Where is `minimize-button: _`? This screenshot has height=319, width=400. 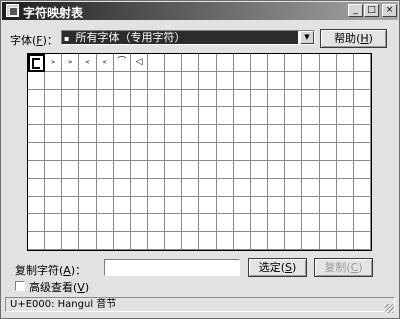
minimize-button: _ is located at coordinates (355, 10).